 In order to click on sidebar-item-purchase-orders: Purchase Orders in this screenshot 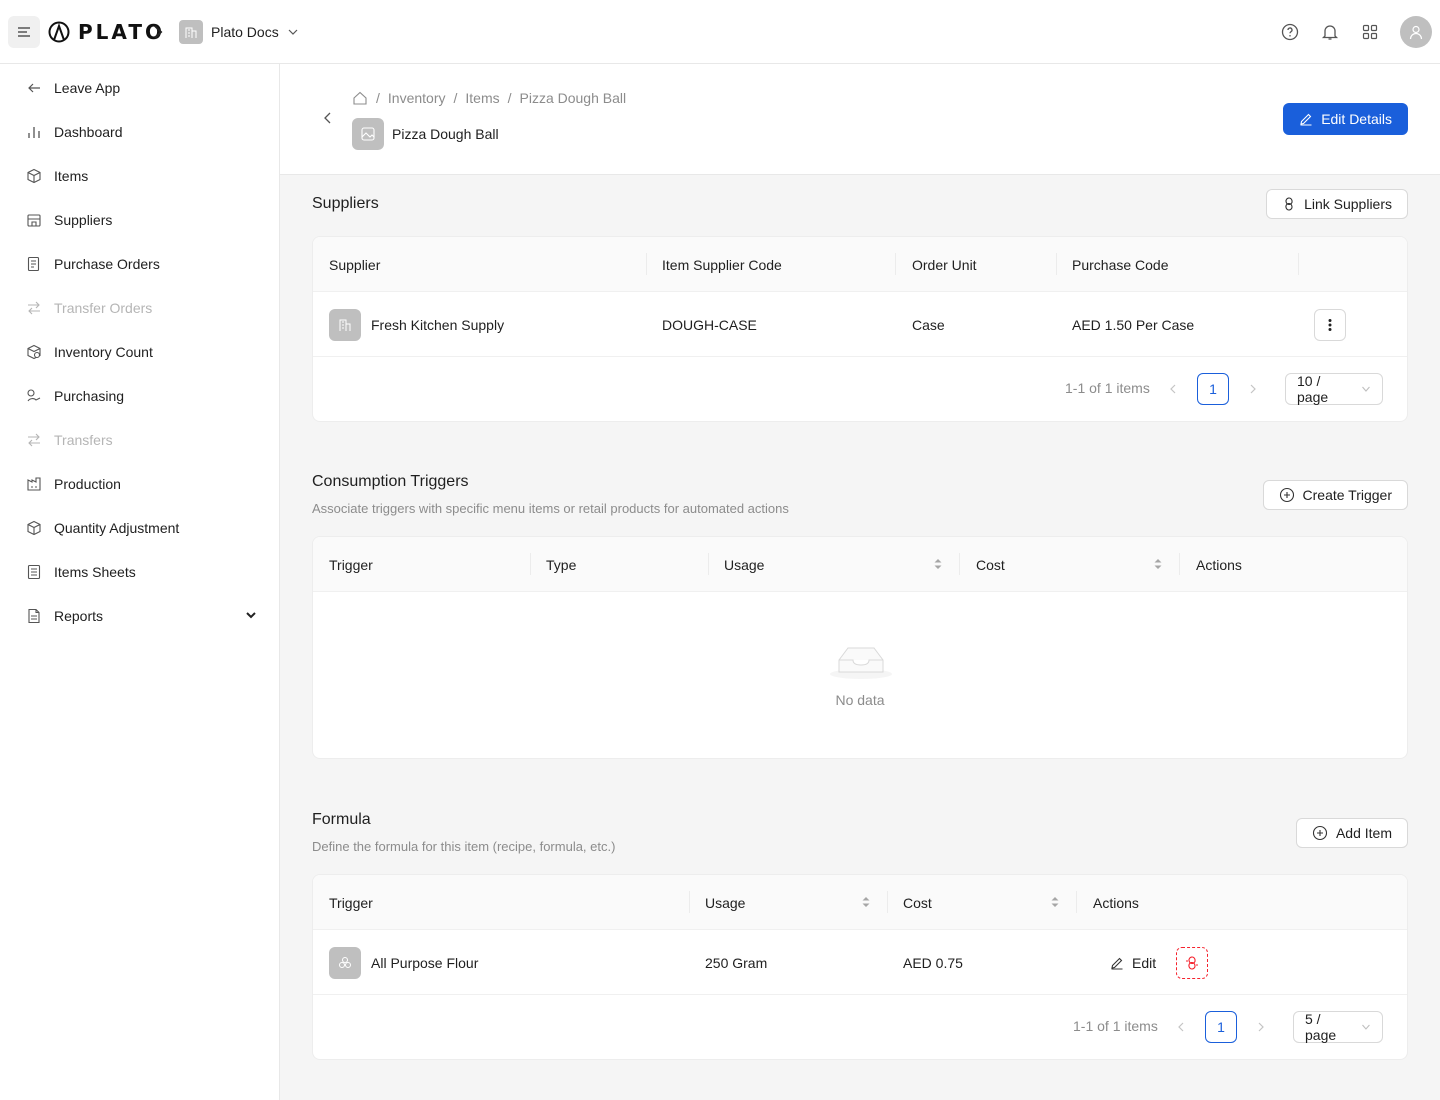, I will do `click(144, 264)`.